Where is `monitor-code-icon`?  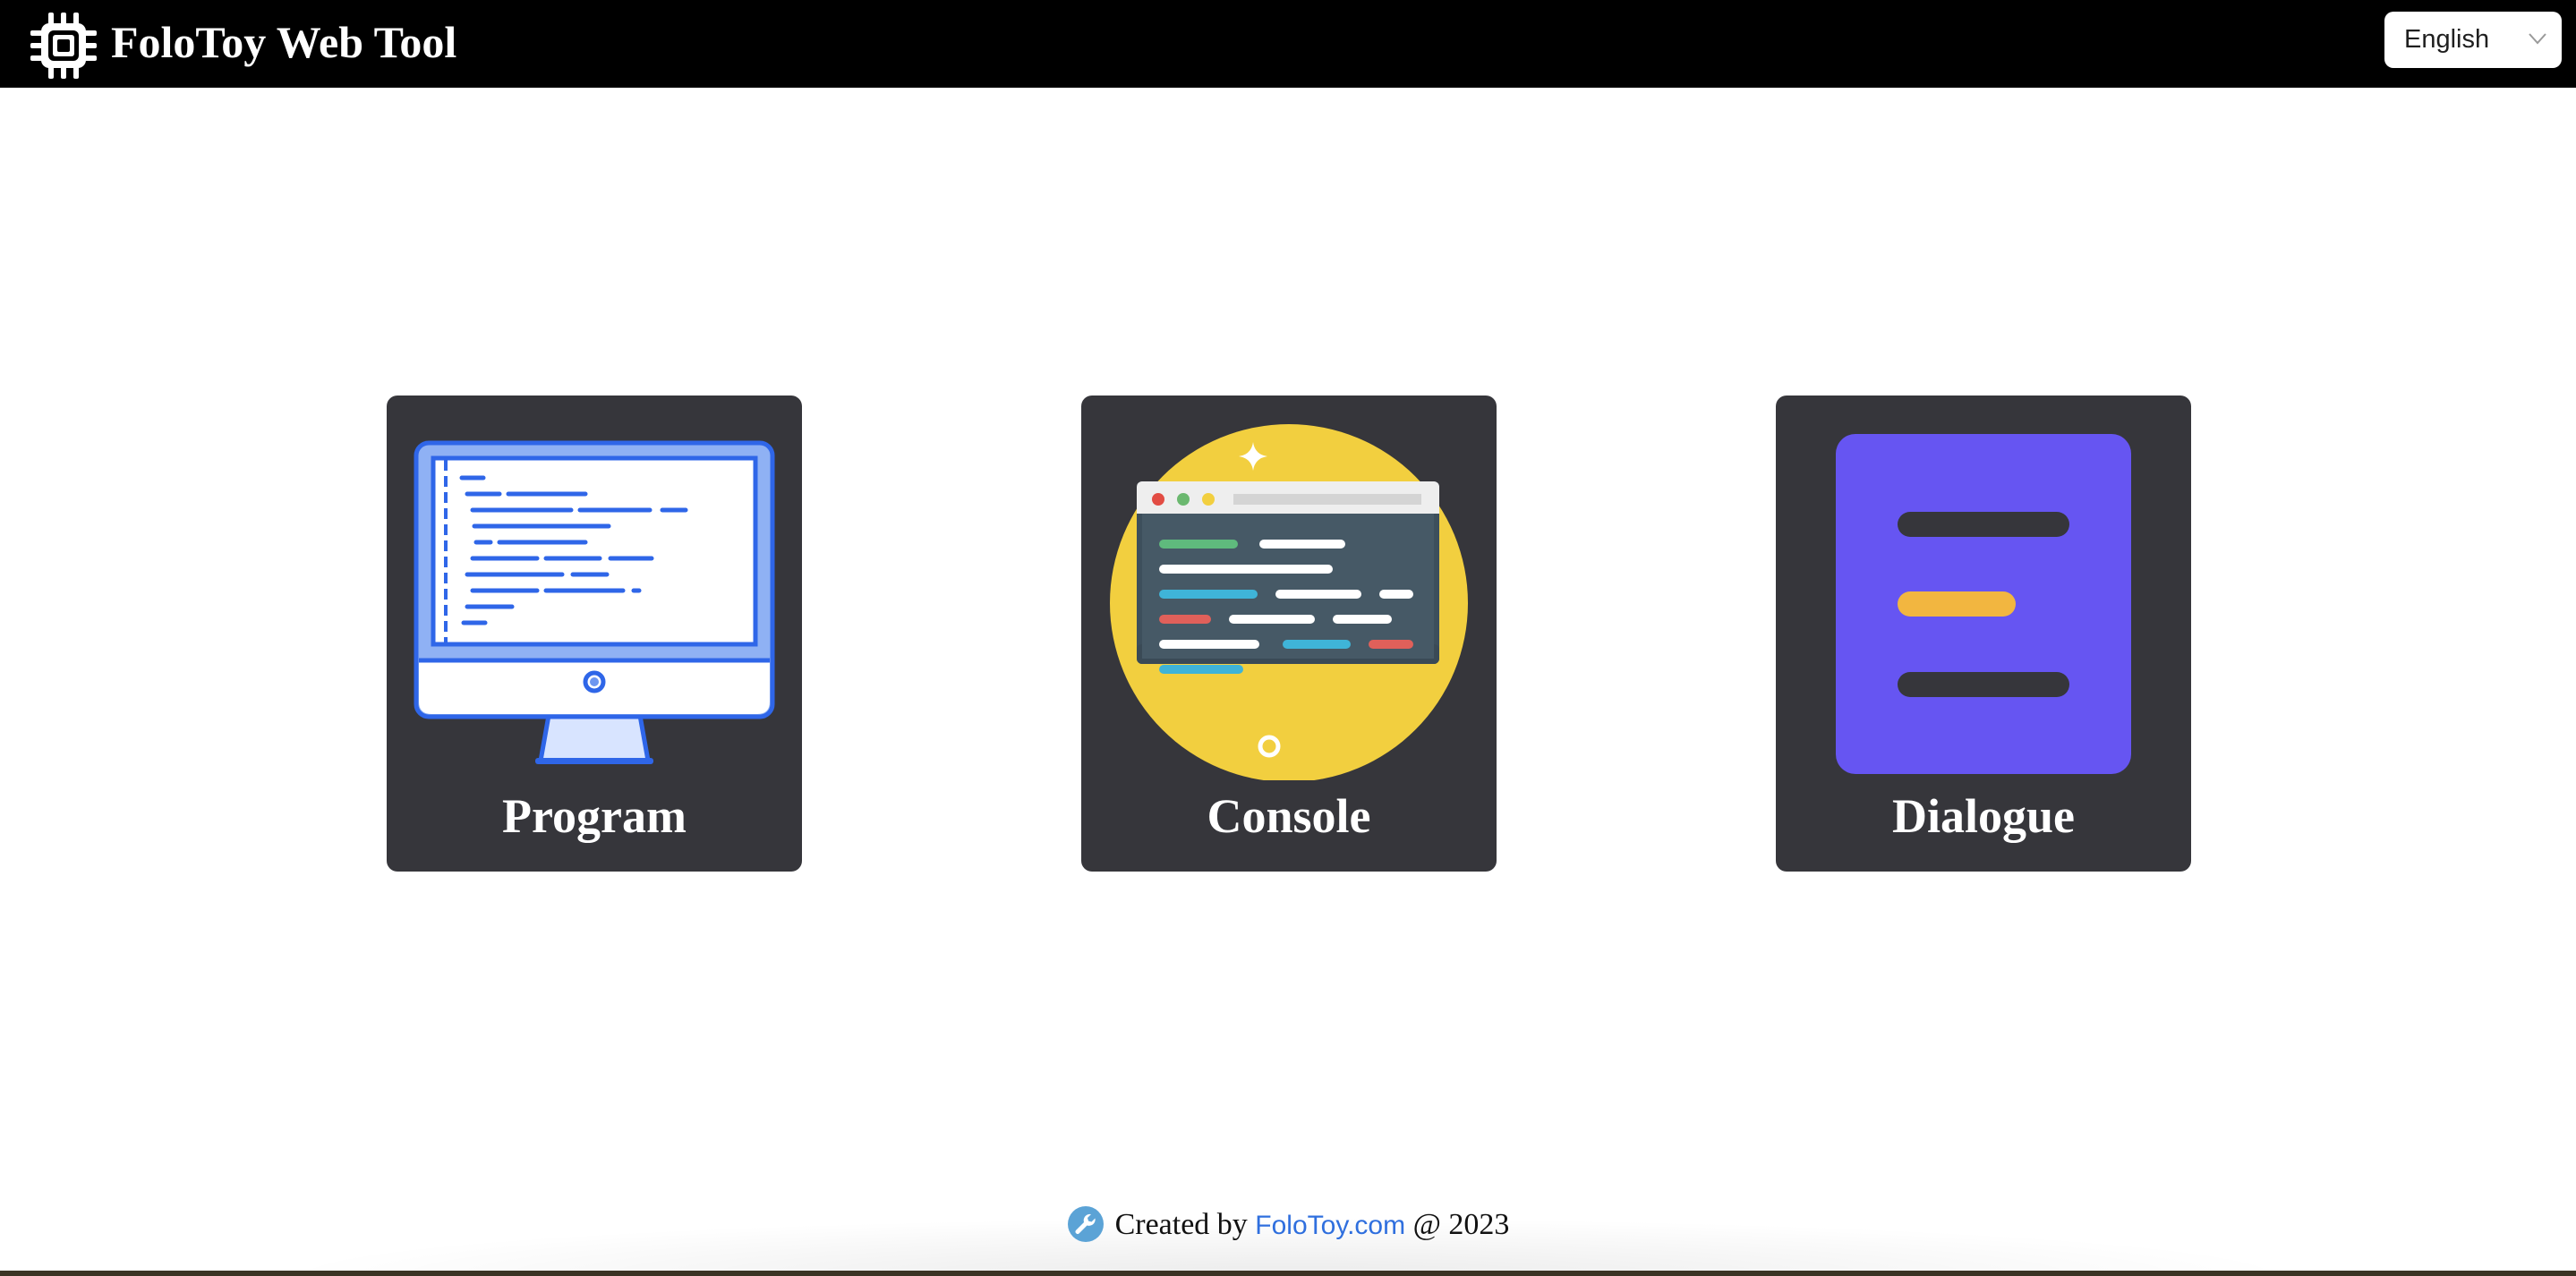
monitor-code-icon is located at coordinates (594, 602).